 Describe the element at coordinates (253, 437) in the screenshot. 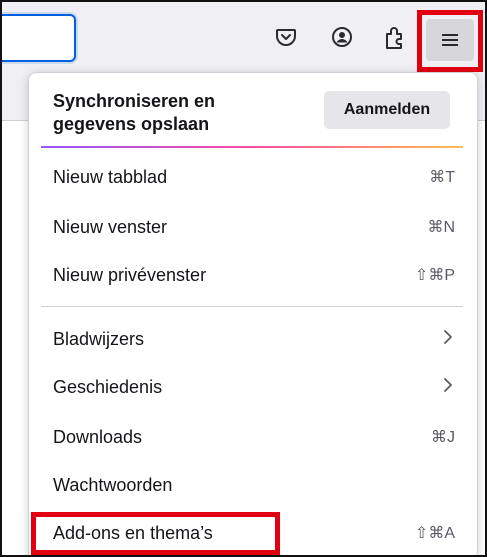

I see `menu-item-downloads: Downloads ⌘J` at that location.